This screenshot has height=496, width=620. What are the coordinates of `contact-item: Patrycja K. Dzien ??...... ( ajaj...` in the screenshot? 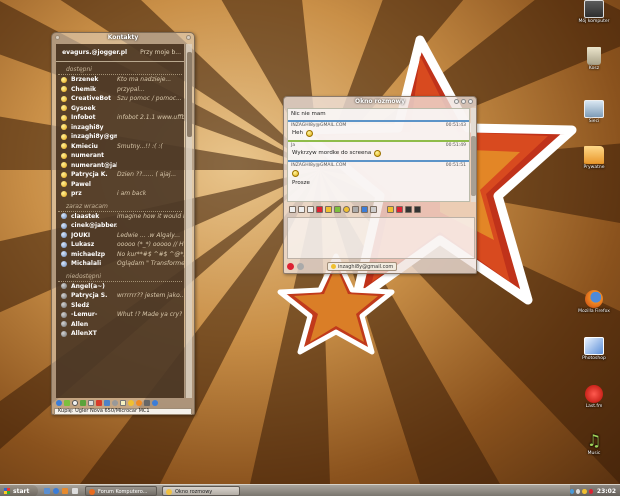 It's located at (120, 175).